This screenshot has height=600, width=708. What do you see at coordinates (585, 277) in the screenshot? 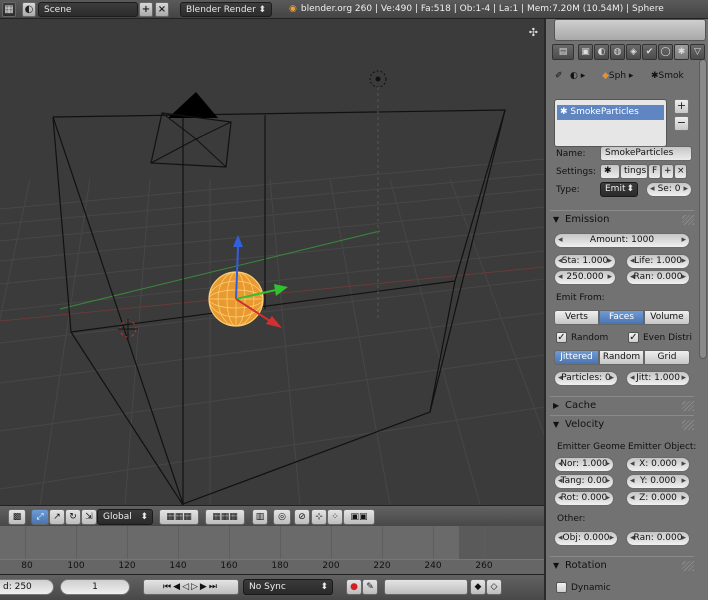
I see `end-field: 250.000` at bounding box center [585, 277].